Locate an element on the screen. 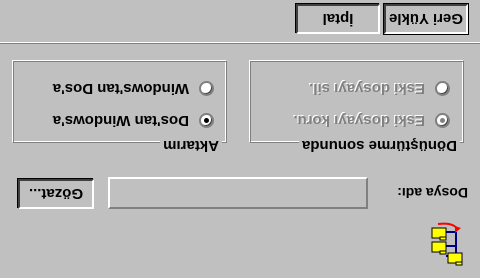 This screenshot has width=480, height=278. dos-to-windows-label: Dos'tan Windows'a is located at coordinates (120, 120).